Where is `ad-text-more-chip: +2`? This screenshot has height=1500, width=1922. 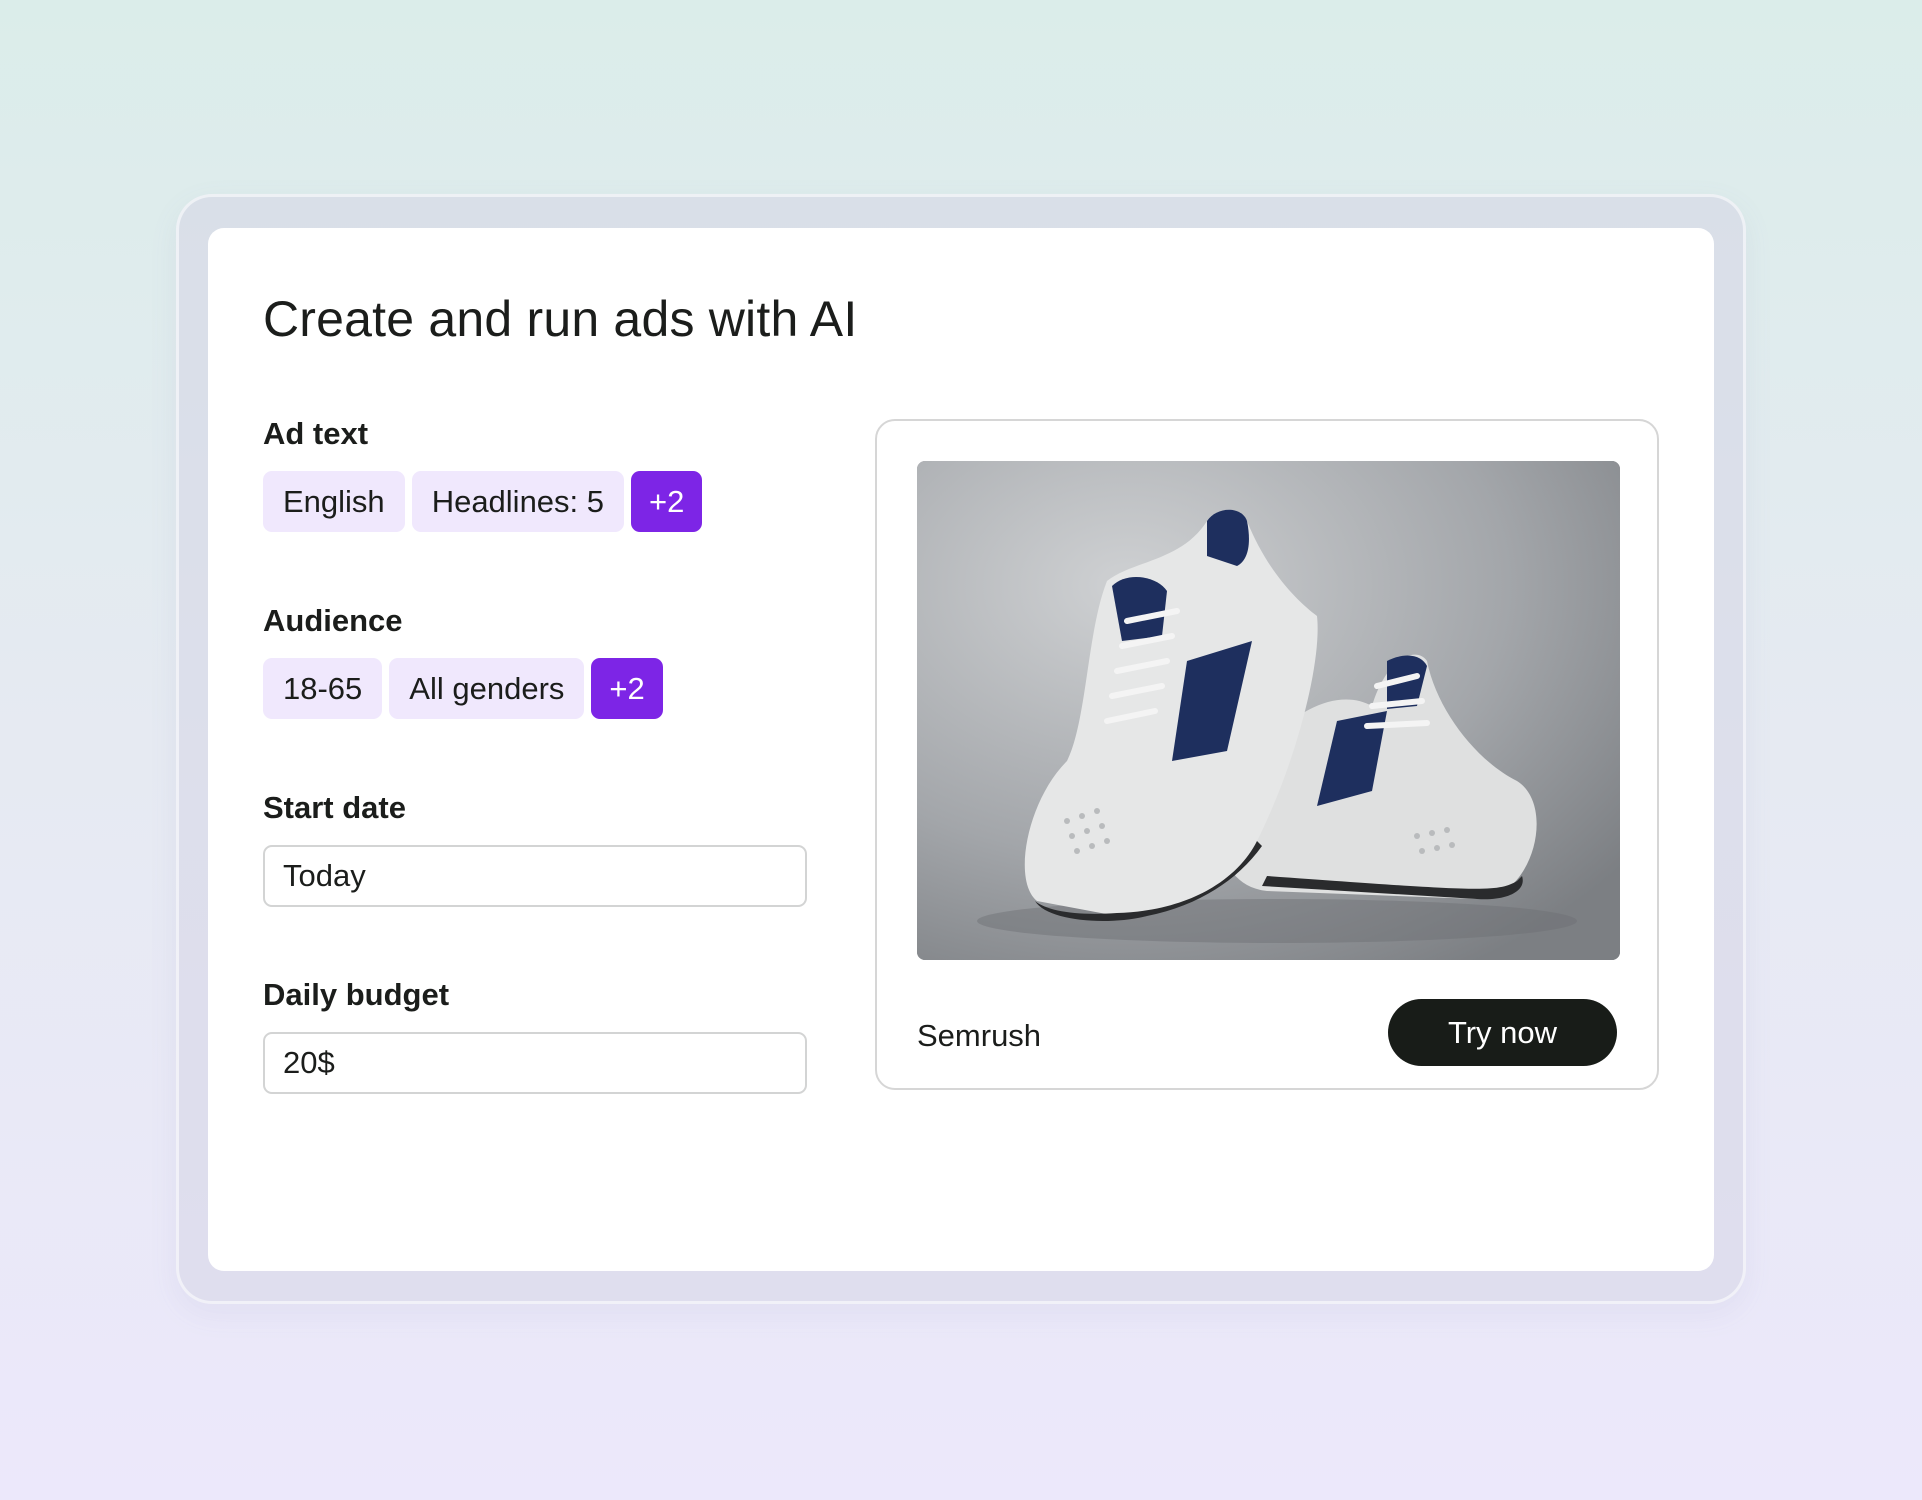
ad-text-more-chip: +2 is located at coordinates (667, 501).